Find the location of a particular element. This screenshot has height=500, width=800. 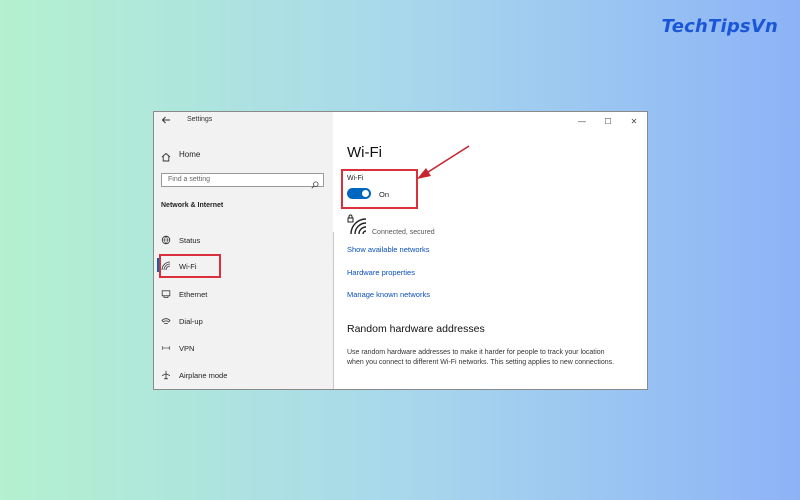

hardware-properties-link: Hardware properties is located at coordinates (381, 272).